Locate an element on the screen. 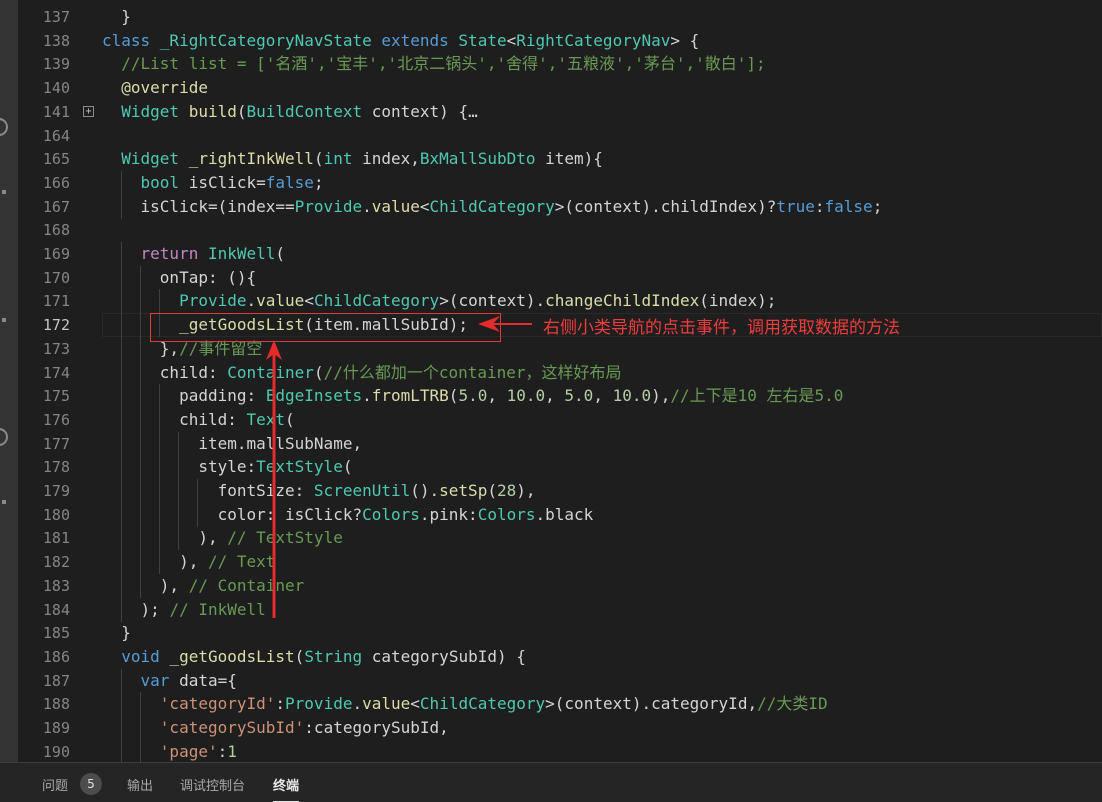 The image size is (1102, 802). annotation-text: 右侧小类导航的点击事件，调用获取数据的方法 is located at coordinates (721, 328).